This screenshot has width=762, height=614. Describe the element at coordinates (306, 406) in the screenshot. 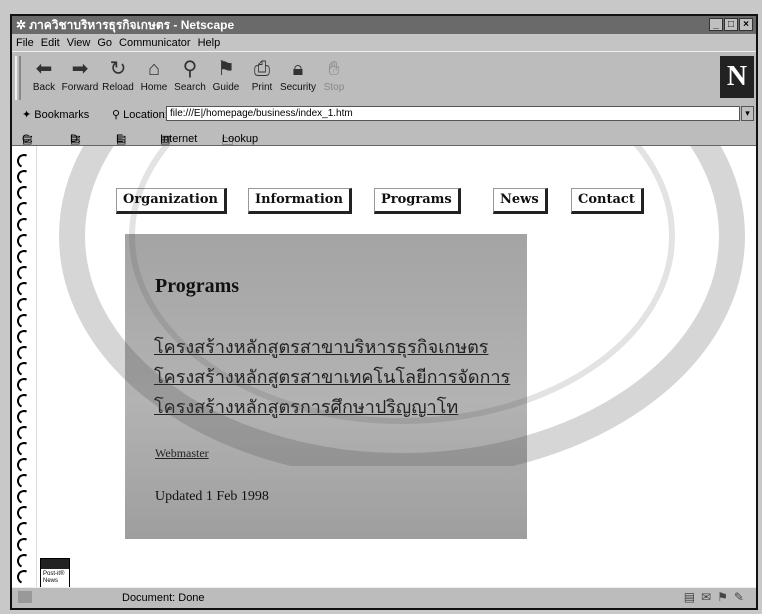

I see `program-link: โครงสร้างหลักสูตรการศึกษาปริญญาโท` at that location.